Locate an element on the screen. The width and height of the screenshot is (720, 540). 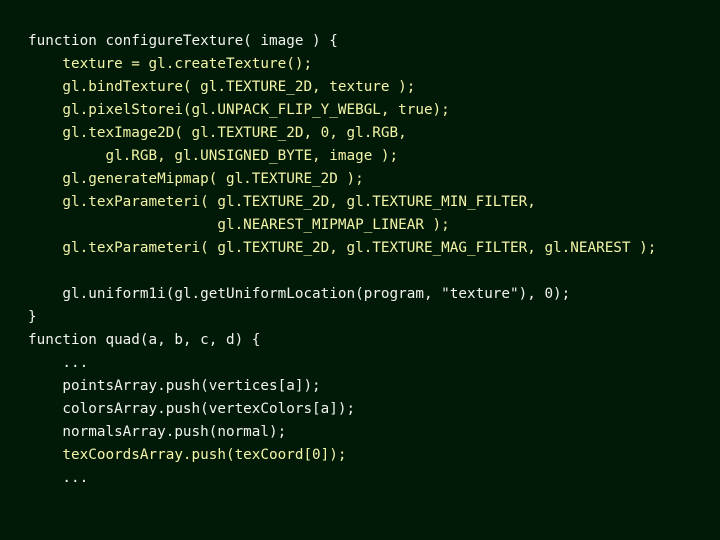
code-line-normals-push: normalsArray.push(normal); is located at coordinates (157, 432).